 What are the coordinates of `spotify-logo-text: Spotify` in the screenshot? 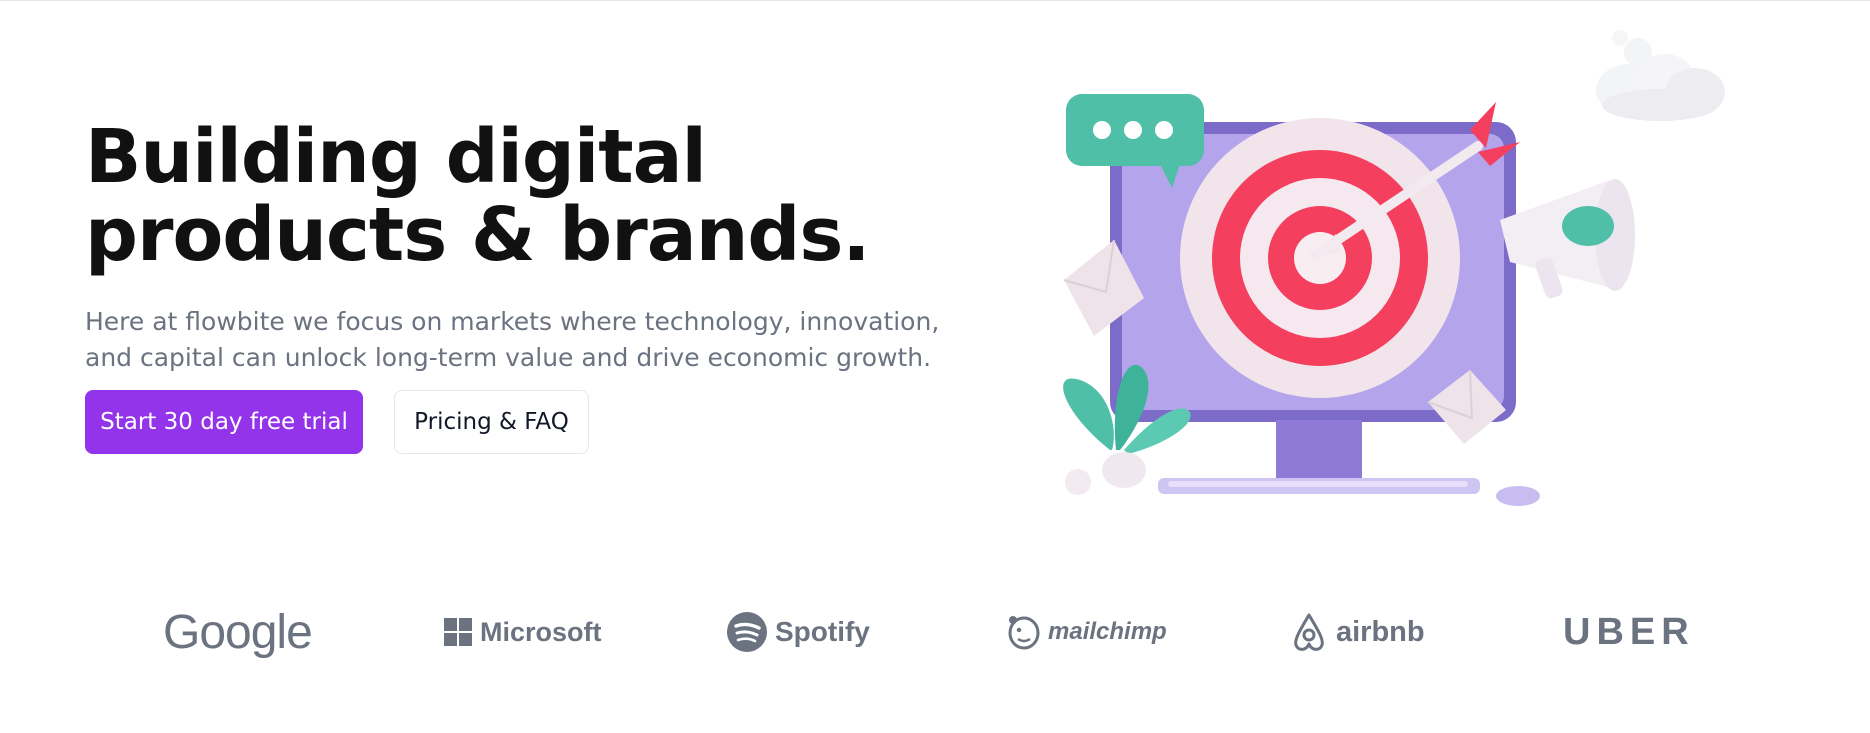 It's located at (822, 631).